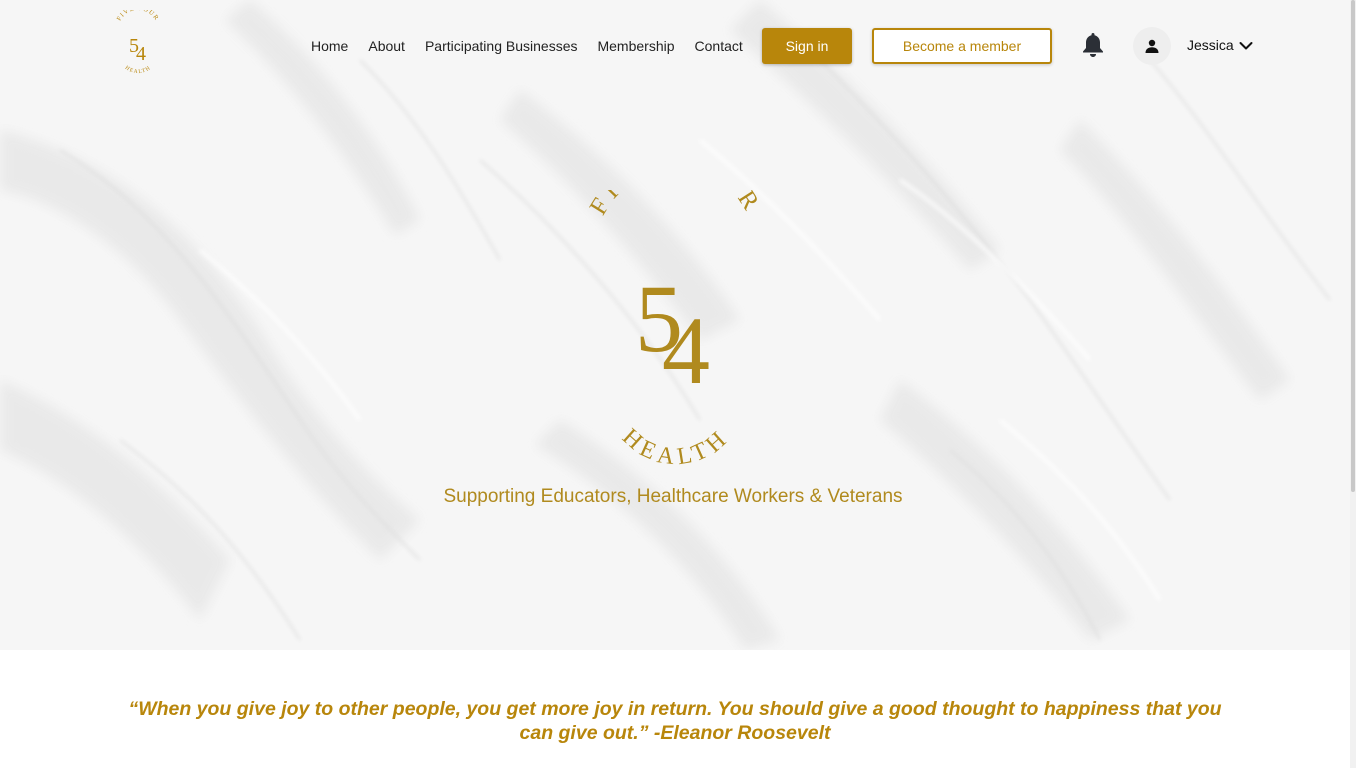 The width and height of the screenshot is (1356, 768). Describe the element at coordinates (1246, 46) in the screenshot. I see `chevron-down-icon` at that location.